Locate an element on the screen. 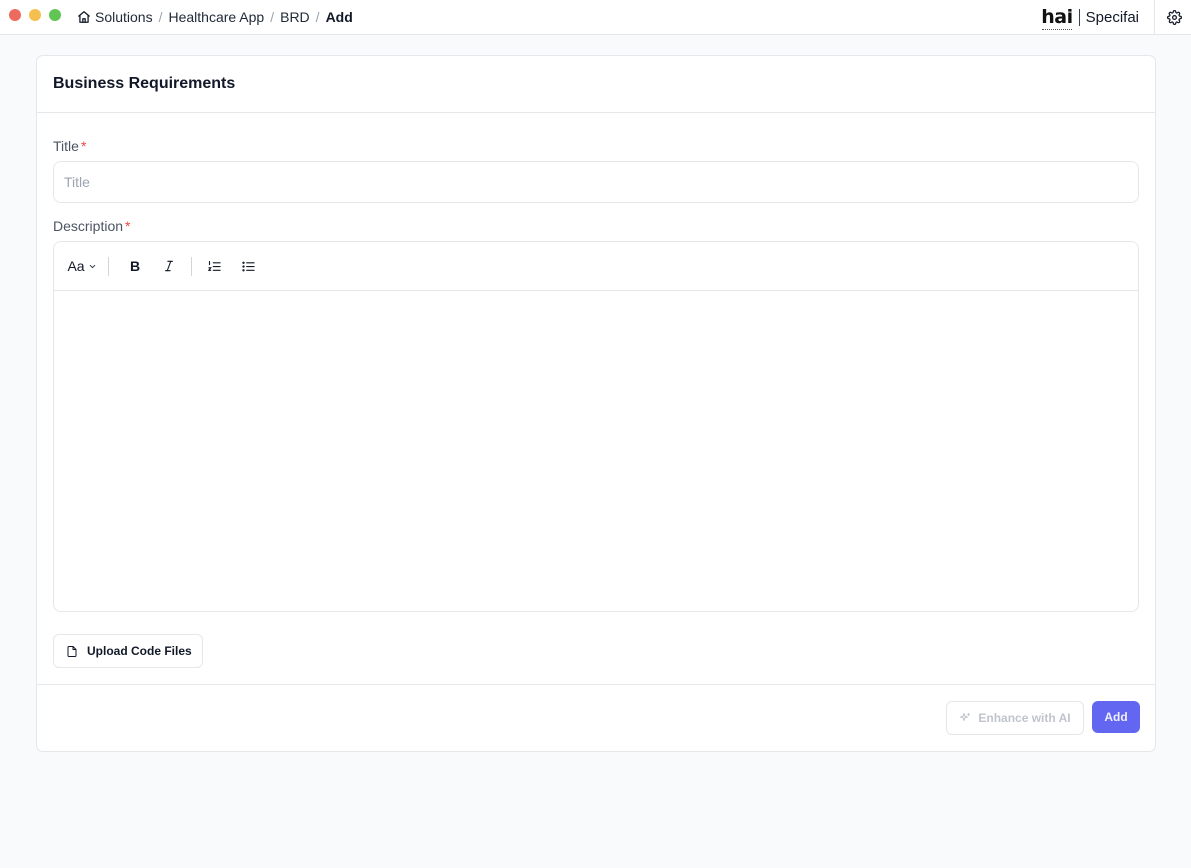 The height and width of the screenshot is (868, 1191). font-size-dropdown: Aa is located at coordinates (82, 266).